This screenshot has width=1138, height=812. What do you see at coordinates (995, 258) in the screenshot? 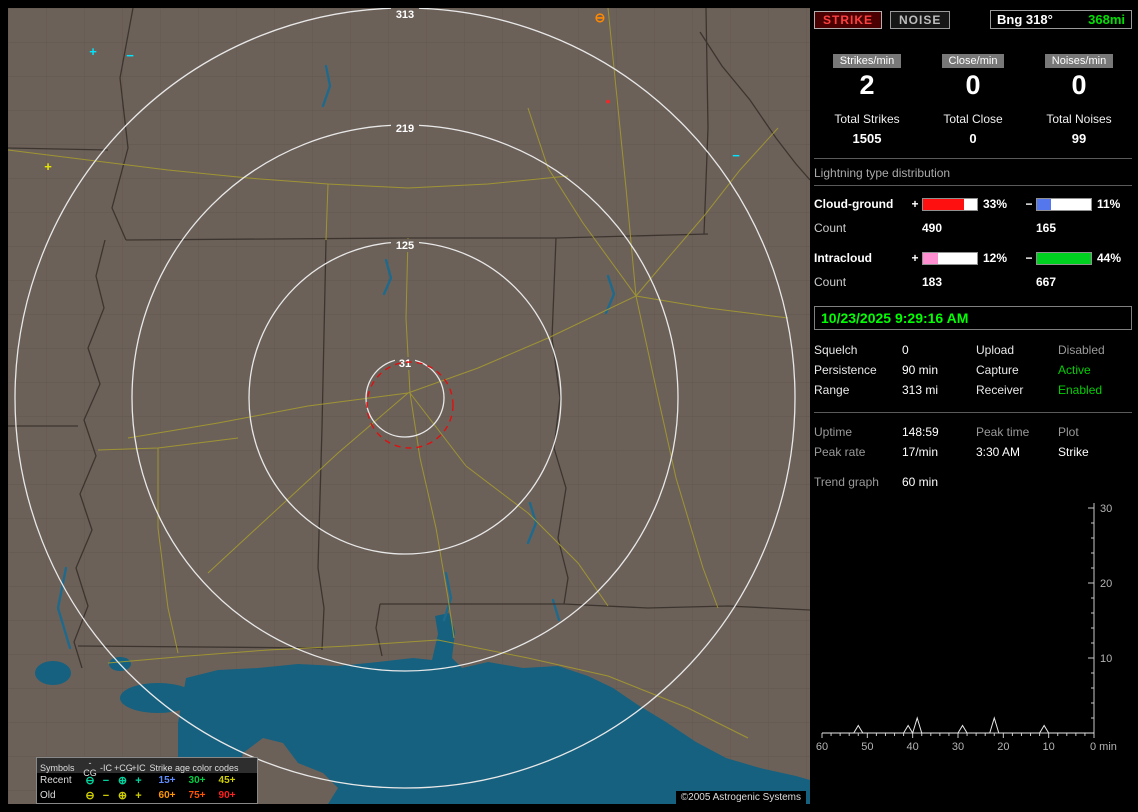
I see `intracloud-pos-pct: 12%` at bounding box center [995, 258].